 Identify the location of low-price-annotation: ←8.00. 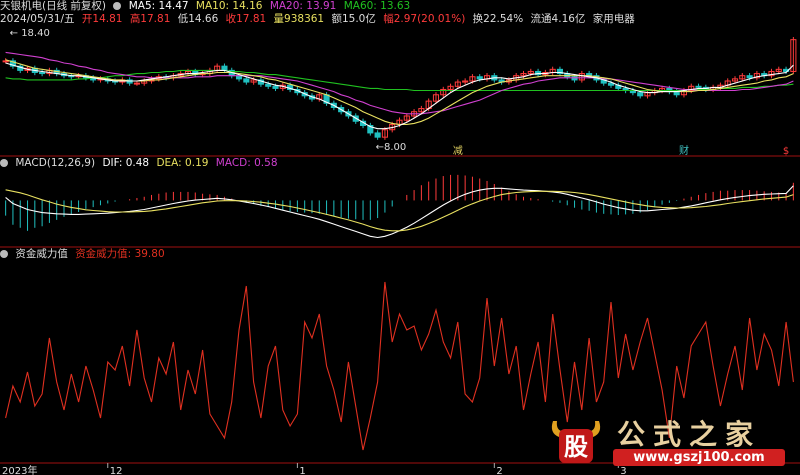
(391, 147).